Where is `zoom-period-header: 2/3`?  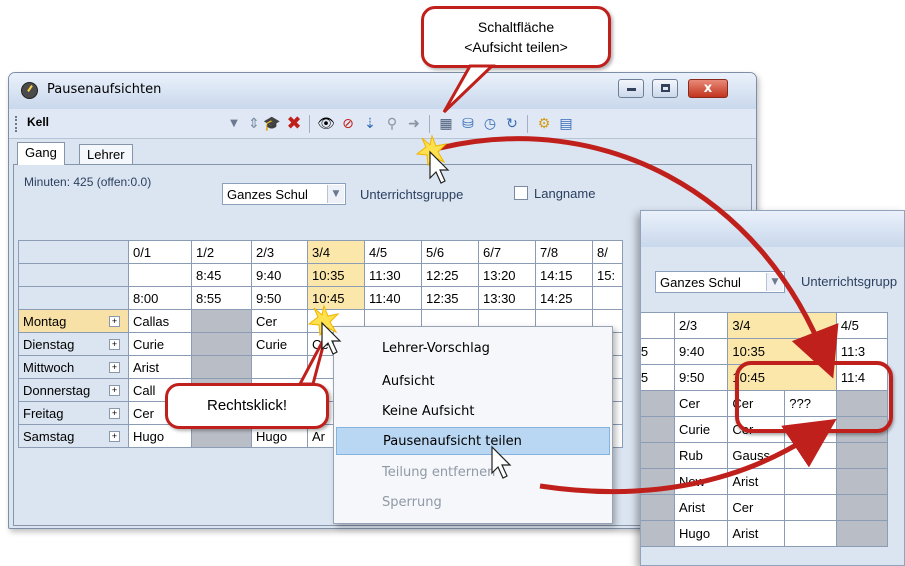 zoom-period-header: 2/3 is located at coordinates (701, 325).